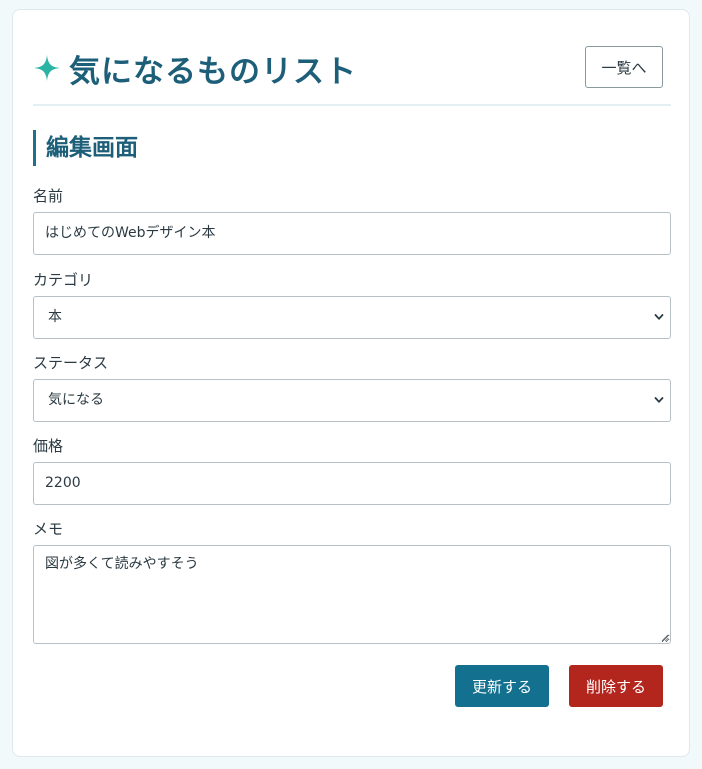  Describe the element at coordinates (624, 67) in the screenshot. I see `back-to-list-button: 一覧へ` at that location.